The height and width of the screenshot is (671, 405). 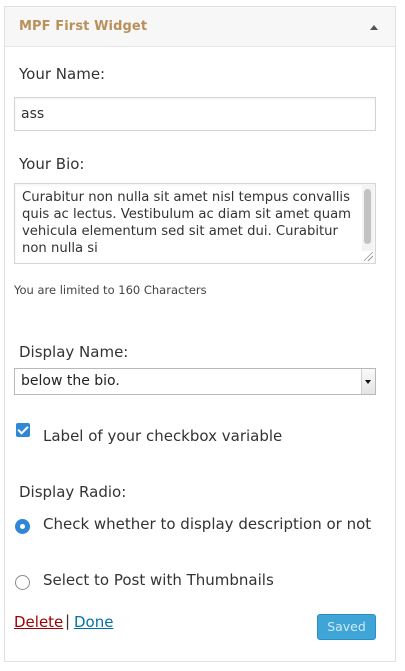 I want to click on bio-label: Your Bio:, so click(x=52, y=164).